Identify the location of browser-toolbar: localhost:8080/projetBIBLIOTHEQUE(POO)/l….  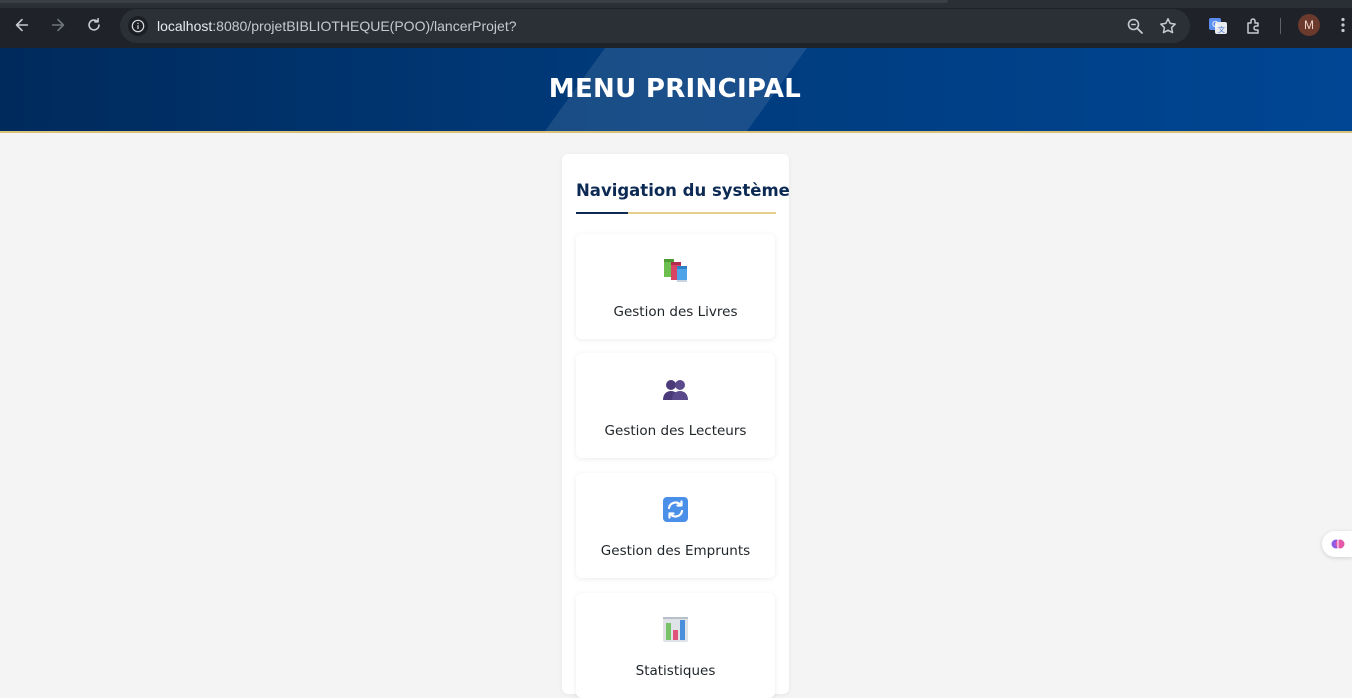
(676, 24).